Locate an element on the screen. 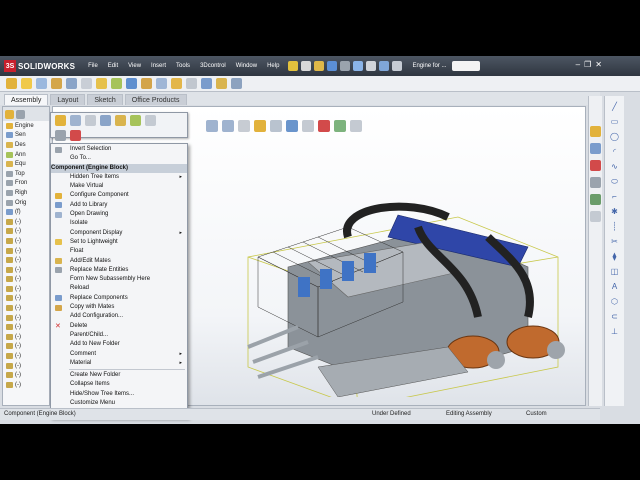  display-style-icon is located at coordinates (292, 126).